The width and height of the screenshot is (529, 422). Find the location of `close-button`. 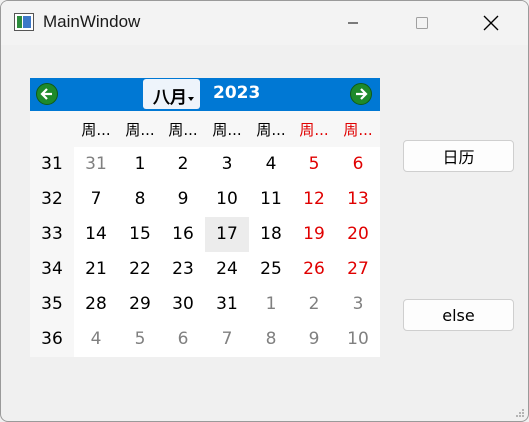

close-button is located at coordinates (491, 23).